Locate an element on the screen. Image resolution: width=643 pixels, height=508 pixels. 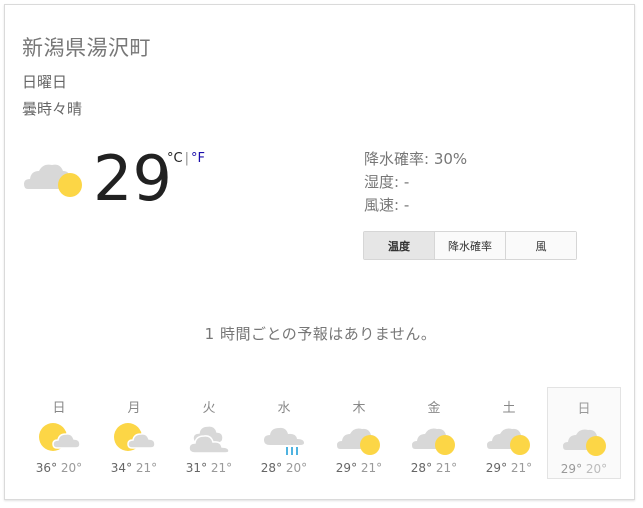
forecast-day: 金 28° 21° is located at coordinates (434, 433).